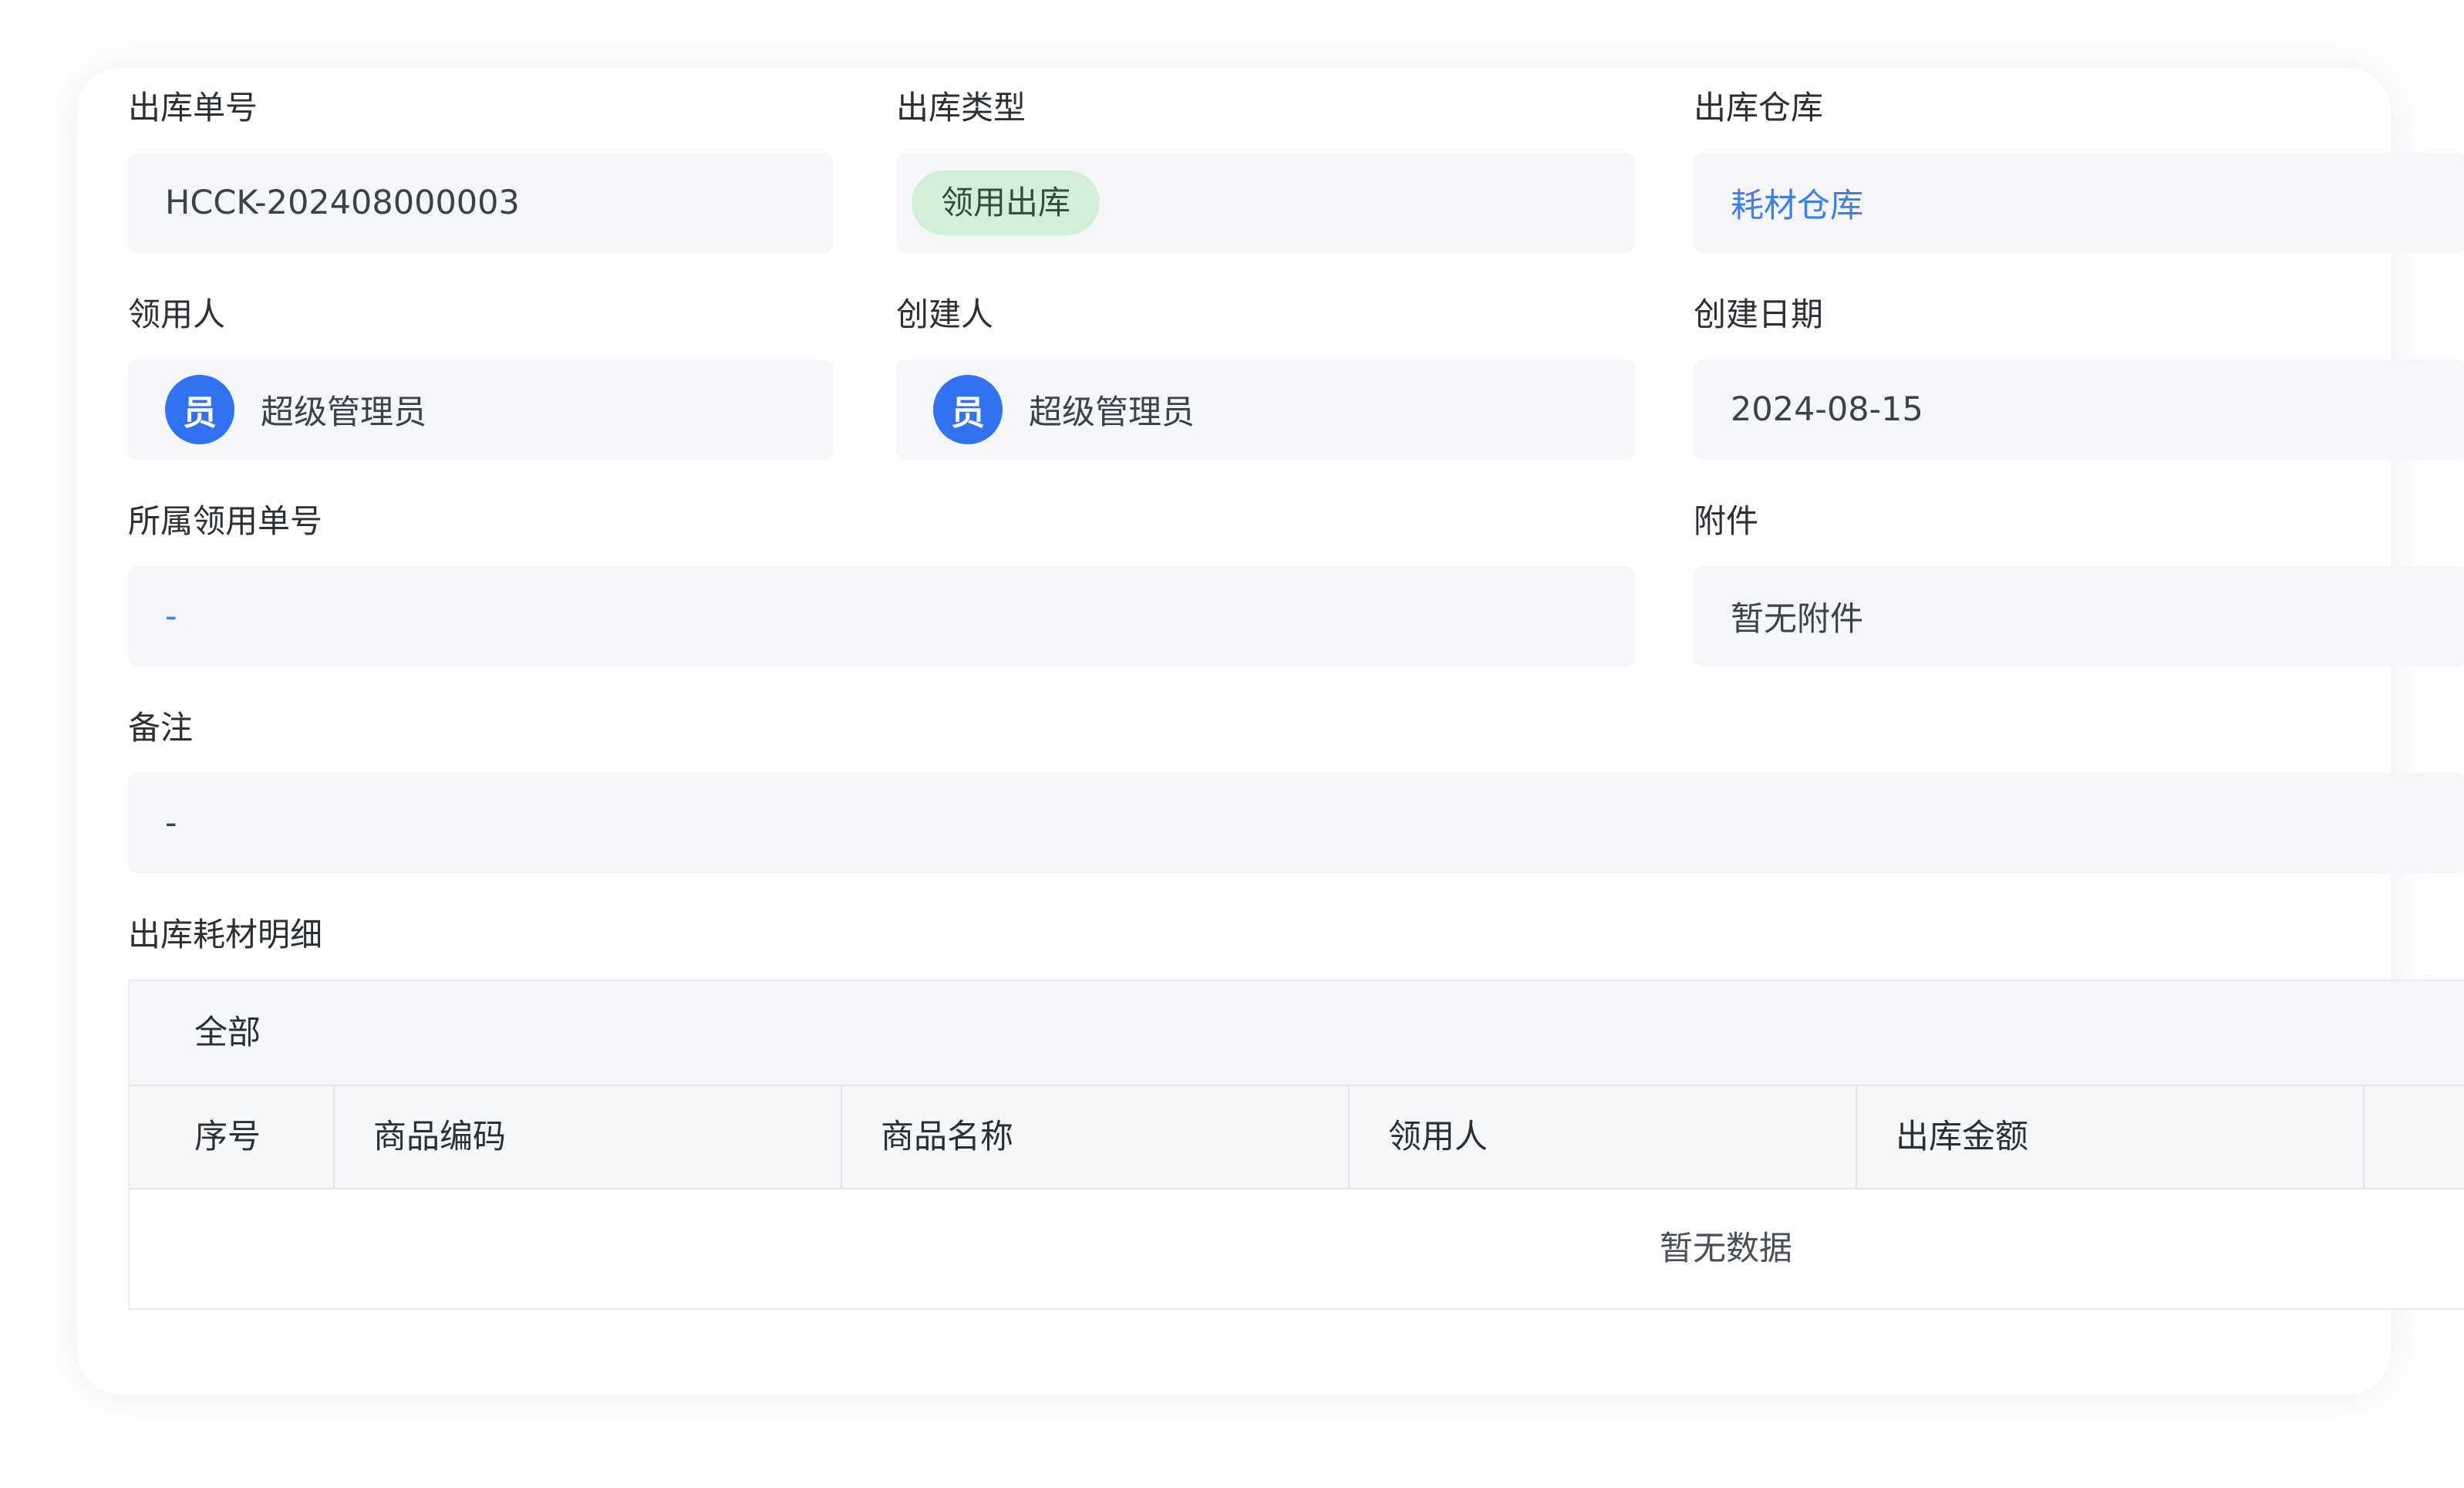 The image size is (2464, 1488). What do you see at coordinates (945, 314) in the screenshot?
I see `creator-label: 创建人` at bounding box center [945, 314].